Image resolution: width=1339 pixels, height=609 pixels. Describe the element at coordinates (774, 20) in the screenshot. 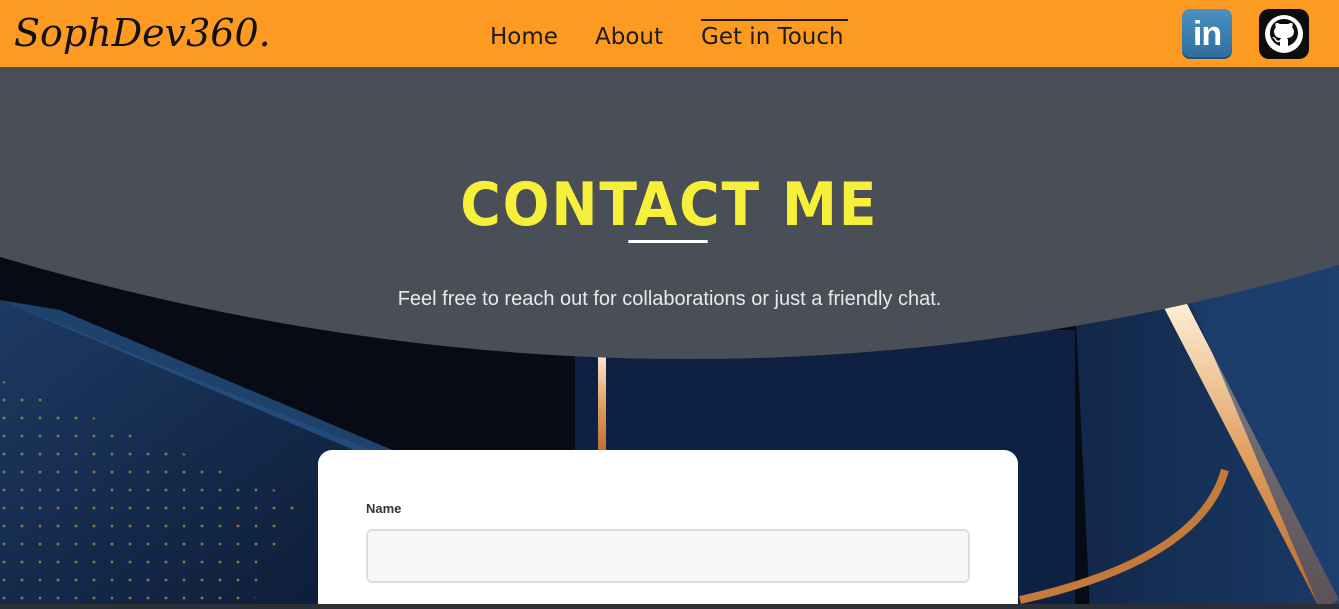

I see `nav-active-indicator` at that location.